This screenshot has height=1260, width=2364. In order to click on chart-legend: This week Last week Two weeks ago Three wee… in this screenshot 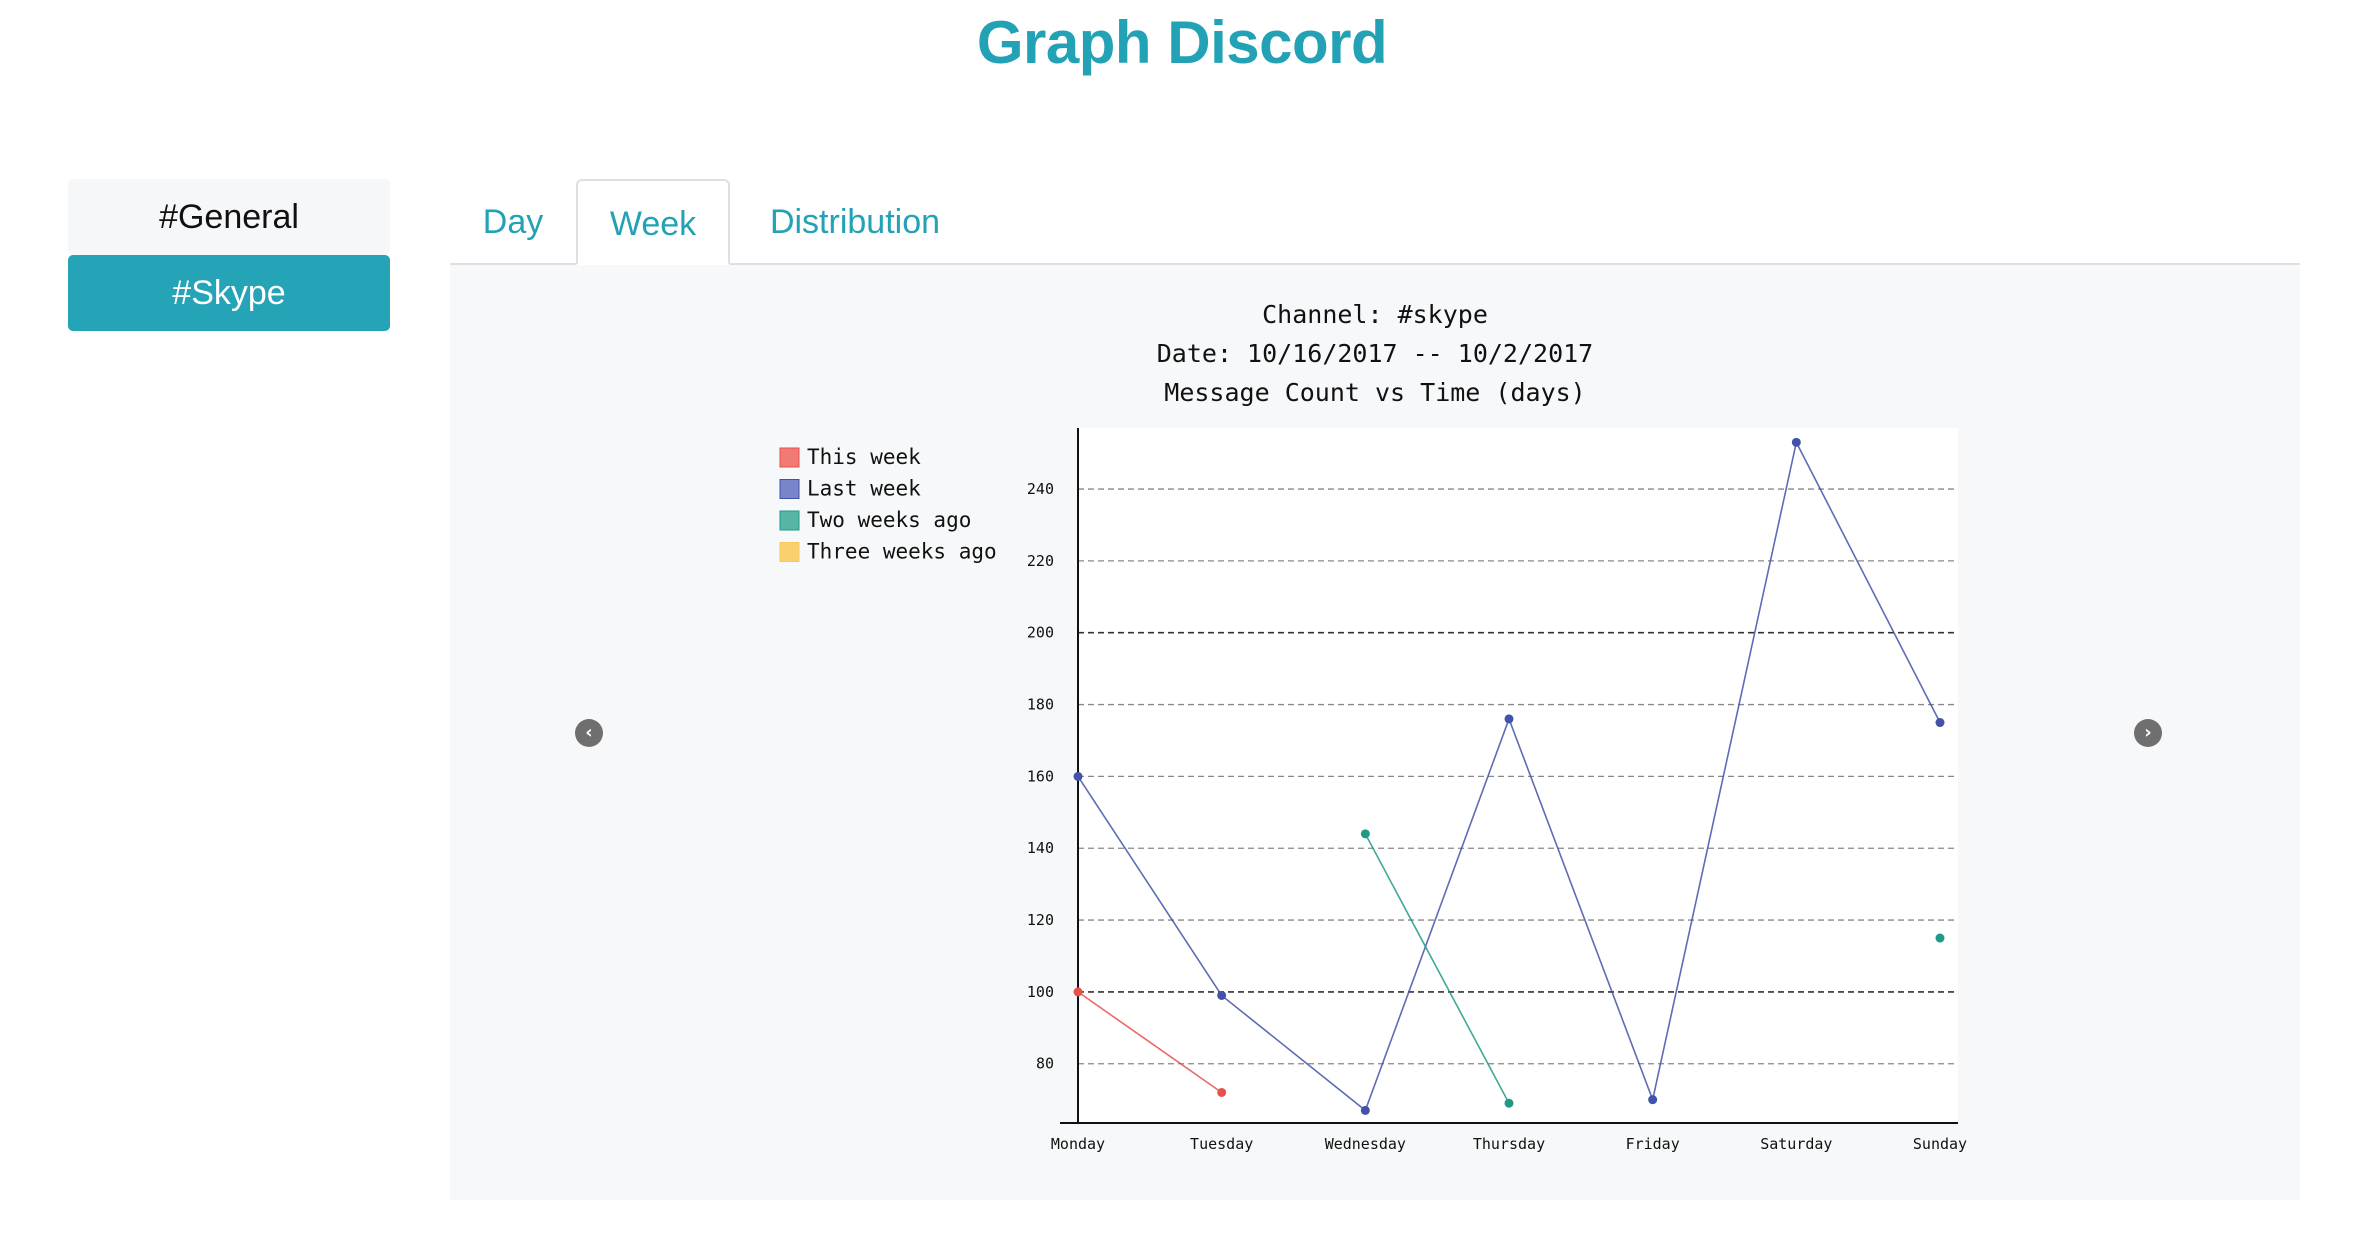, I will do `click(888, 504)`.